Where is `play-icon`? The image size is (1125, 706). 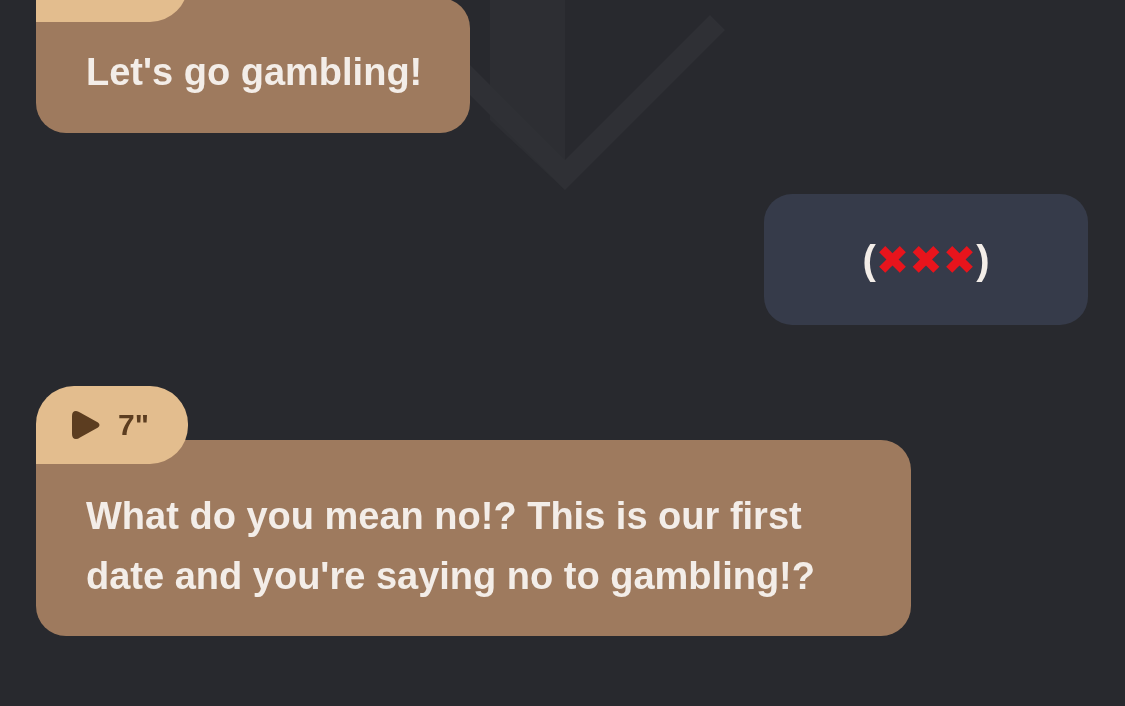 play-icon is located at coordinates (86, 425).